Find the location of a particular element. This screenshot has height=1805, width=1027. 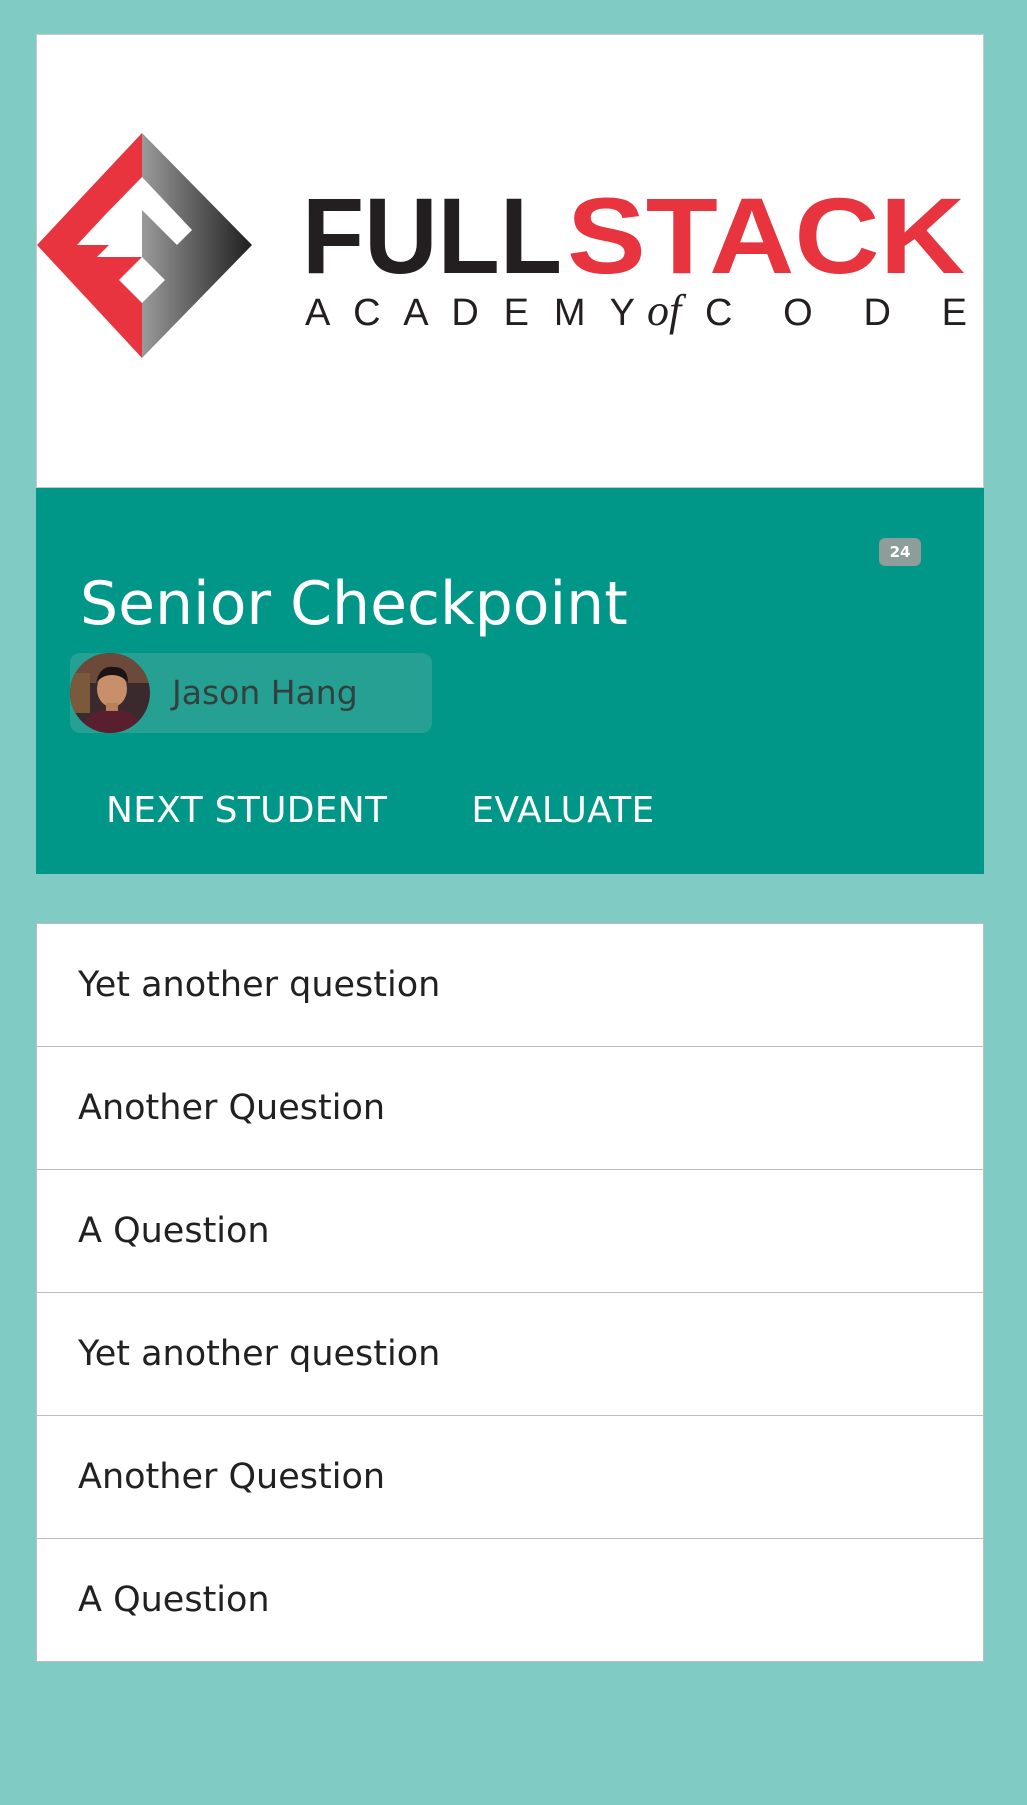

student-avatar is located at coordinates (110, 693).